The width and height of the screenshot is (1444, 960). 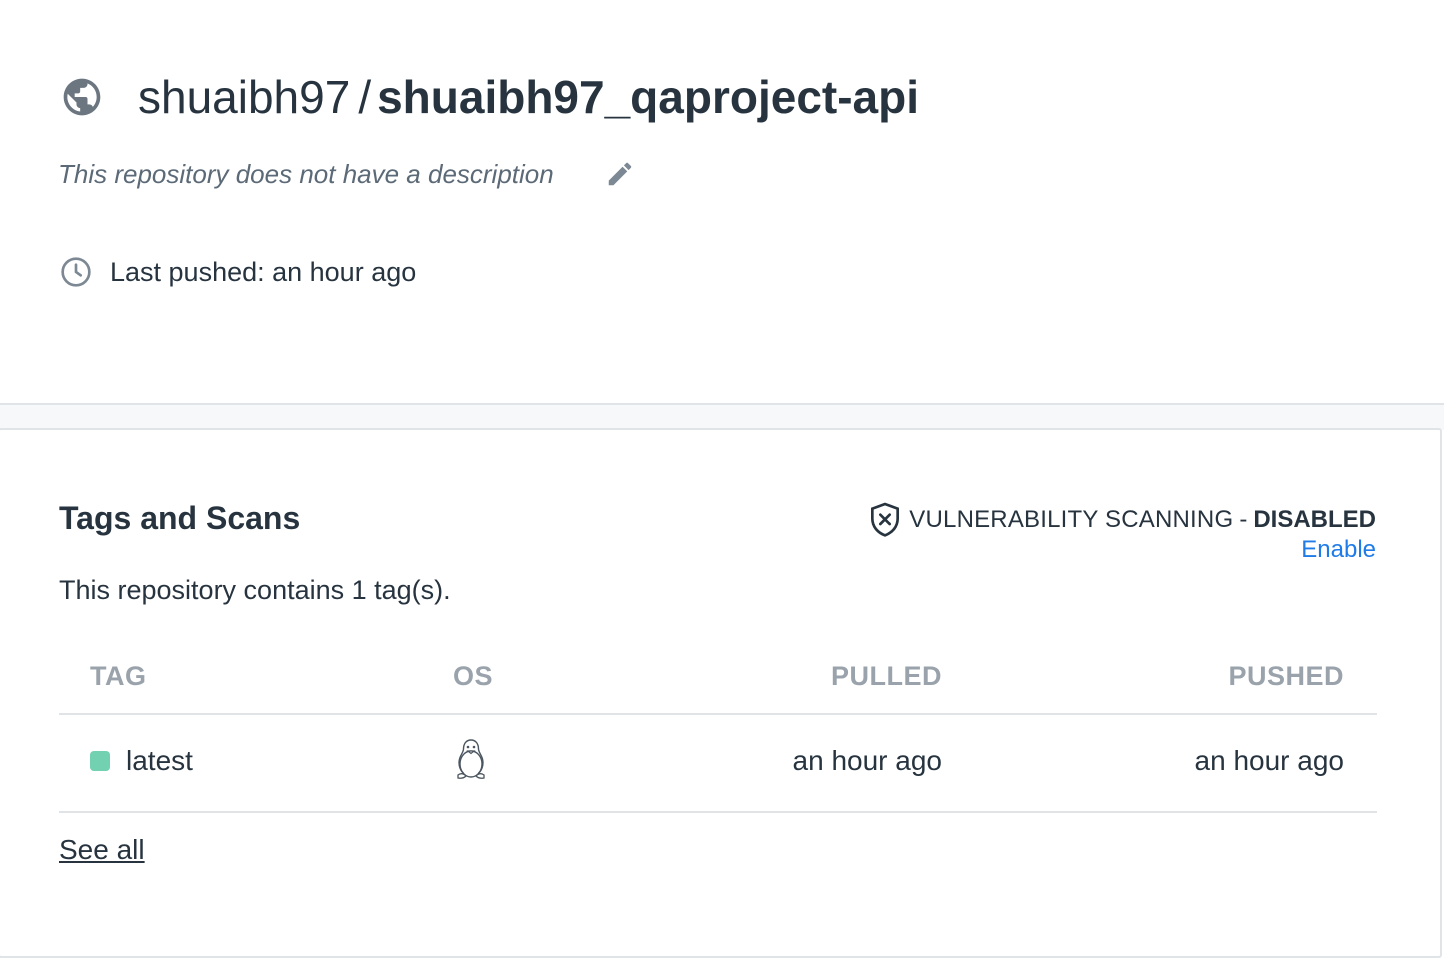 I want to click on vulnerability-scanning-status: VULNERABILITY SCANNING - DISABLED, so click(x=1122, y=520).